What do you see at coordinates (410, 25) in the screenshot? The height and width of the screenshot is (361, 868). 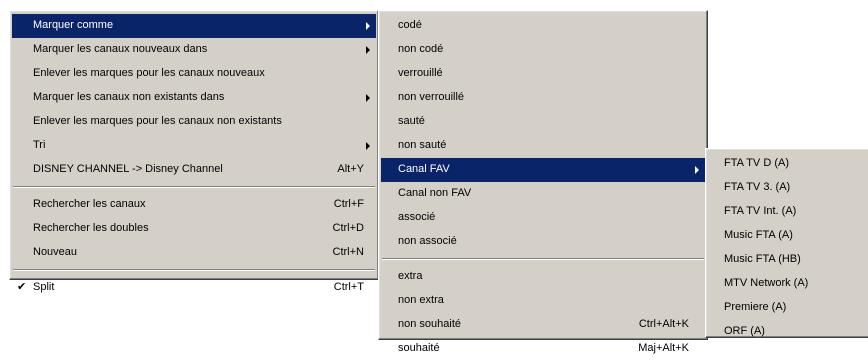 I see `menu-item-label: codé` at bounding box center [410, 25].